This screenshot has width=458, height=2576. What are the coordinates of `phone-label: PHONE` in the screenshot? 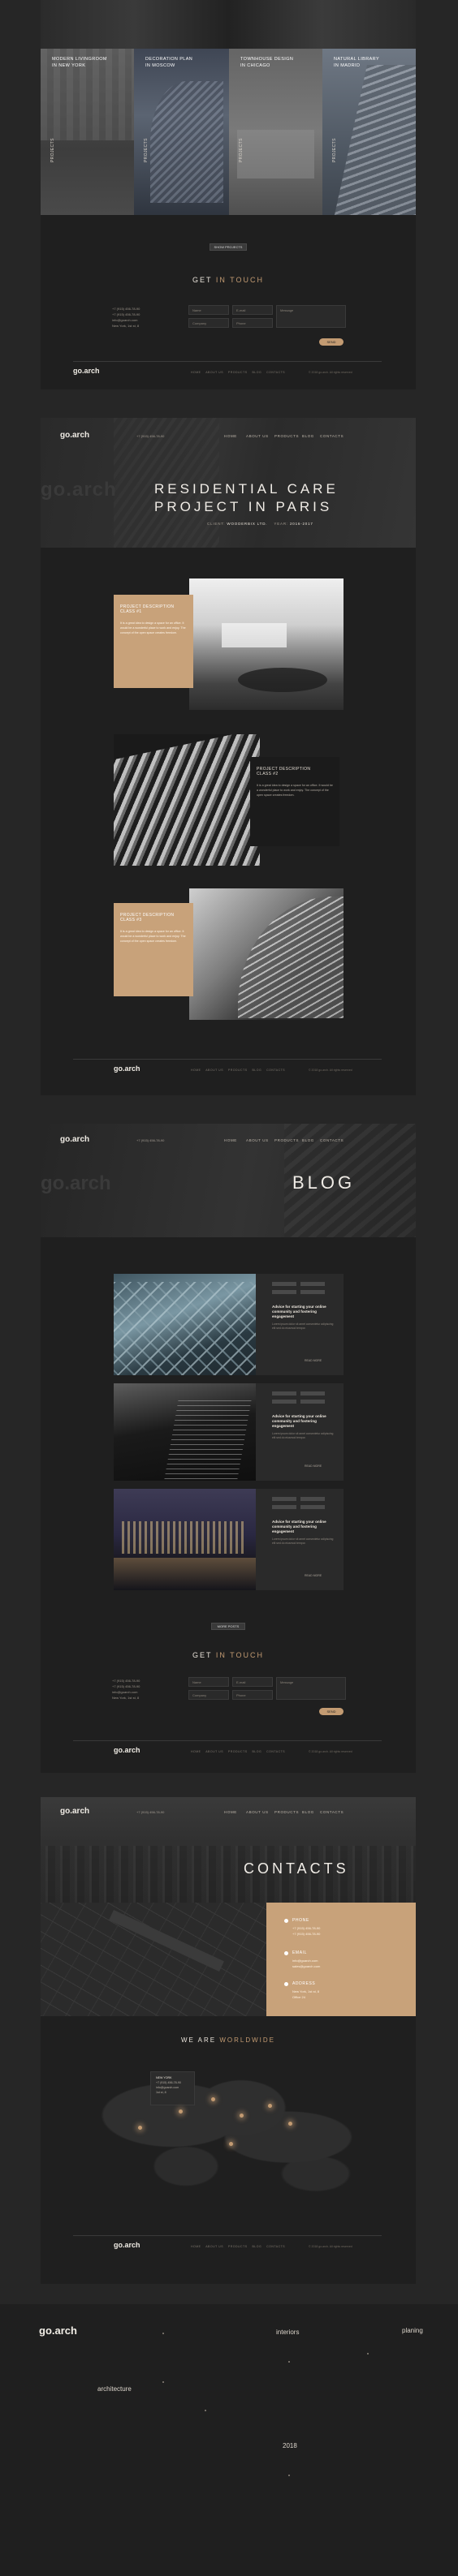 It's located at (300, 1920).